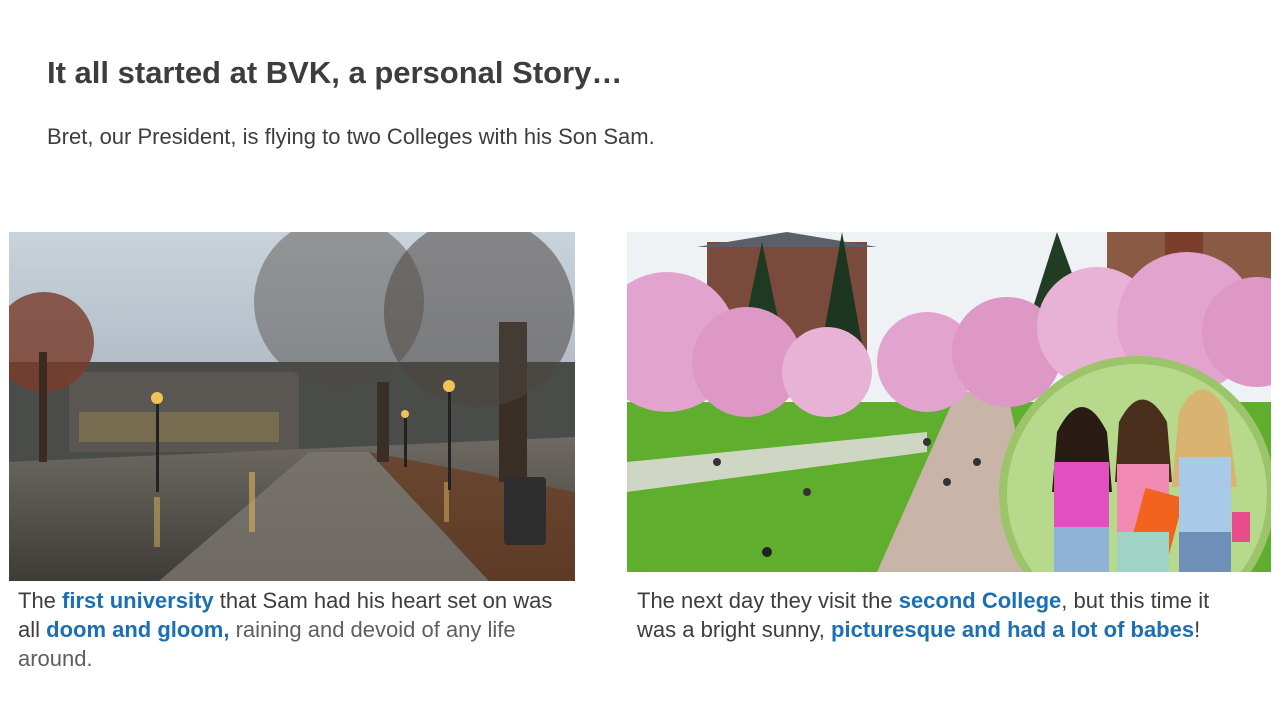  What do you see at coordinates (980, 600) in the screenshot?
I see `right-caption-highlight-1: second College` at bounding box center [980, 600].